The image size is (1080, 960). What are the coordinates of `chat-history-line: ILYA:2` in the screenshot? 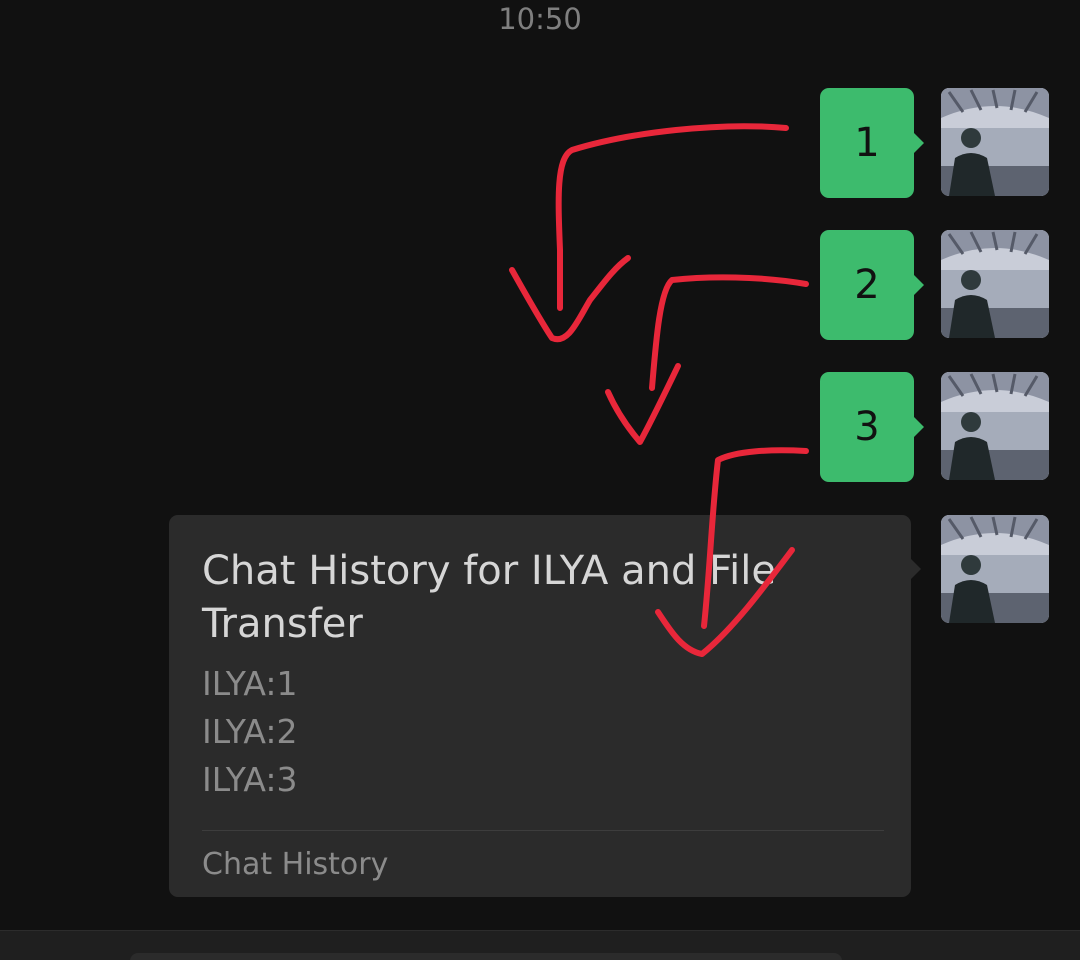 It's located at (250, 731).